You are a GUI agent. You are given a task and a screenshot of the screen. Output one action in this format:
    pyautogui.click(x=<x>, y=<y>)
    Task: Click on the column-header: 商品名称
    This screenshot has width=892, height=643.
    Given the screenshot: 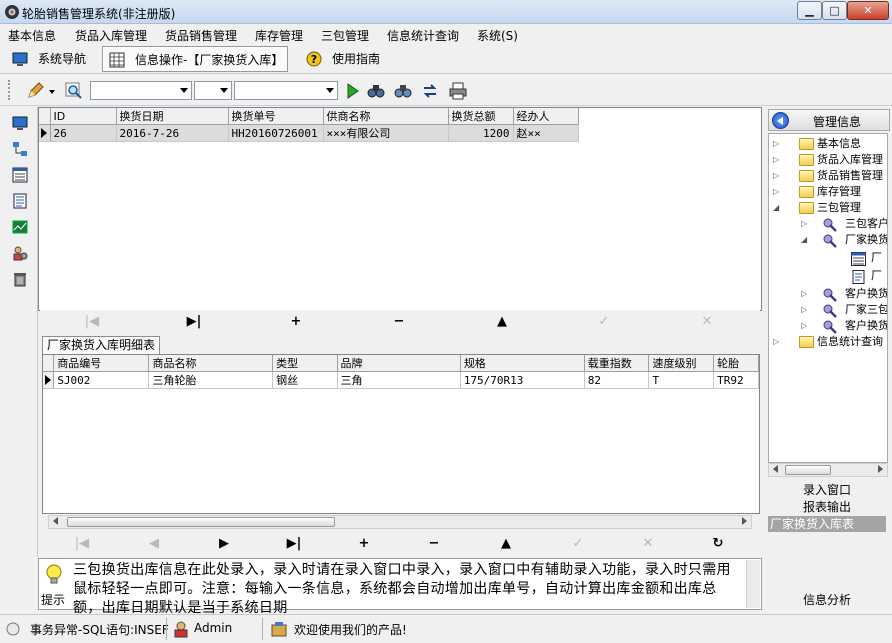 What is the action you would take?
    pyautogui.click(x=211, y=363)
    